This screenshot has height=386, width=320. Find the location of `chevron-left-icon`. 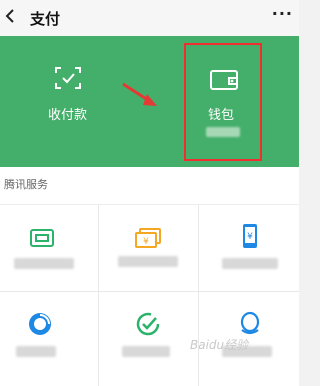

chevron-left-icon is located at coordinates (9, 16).